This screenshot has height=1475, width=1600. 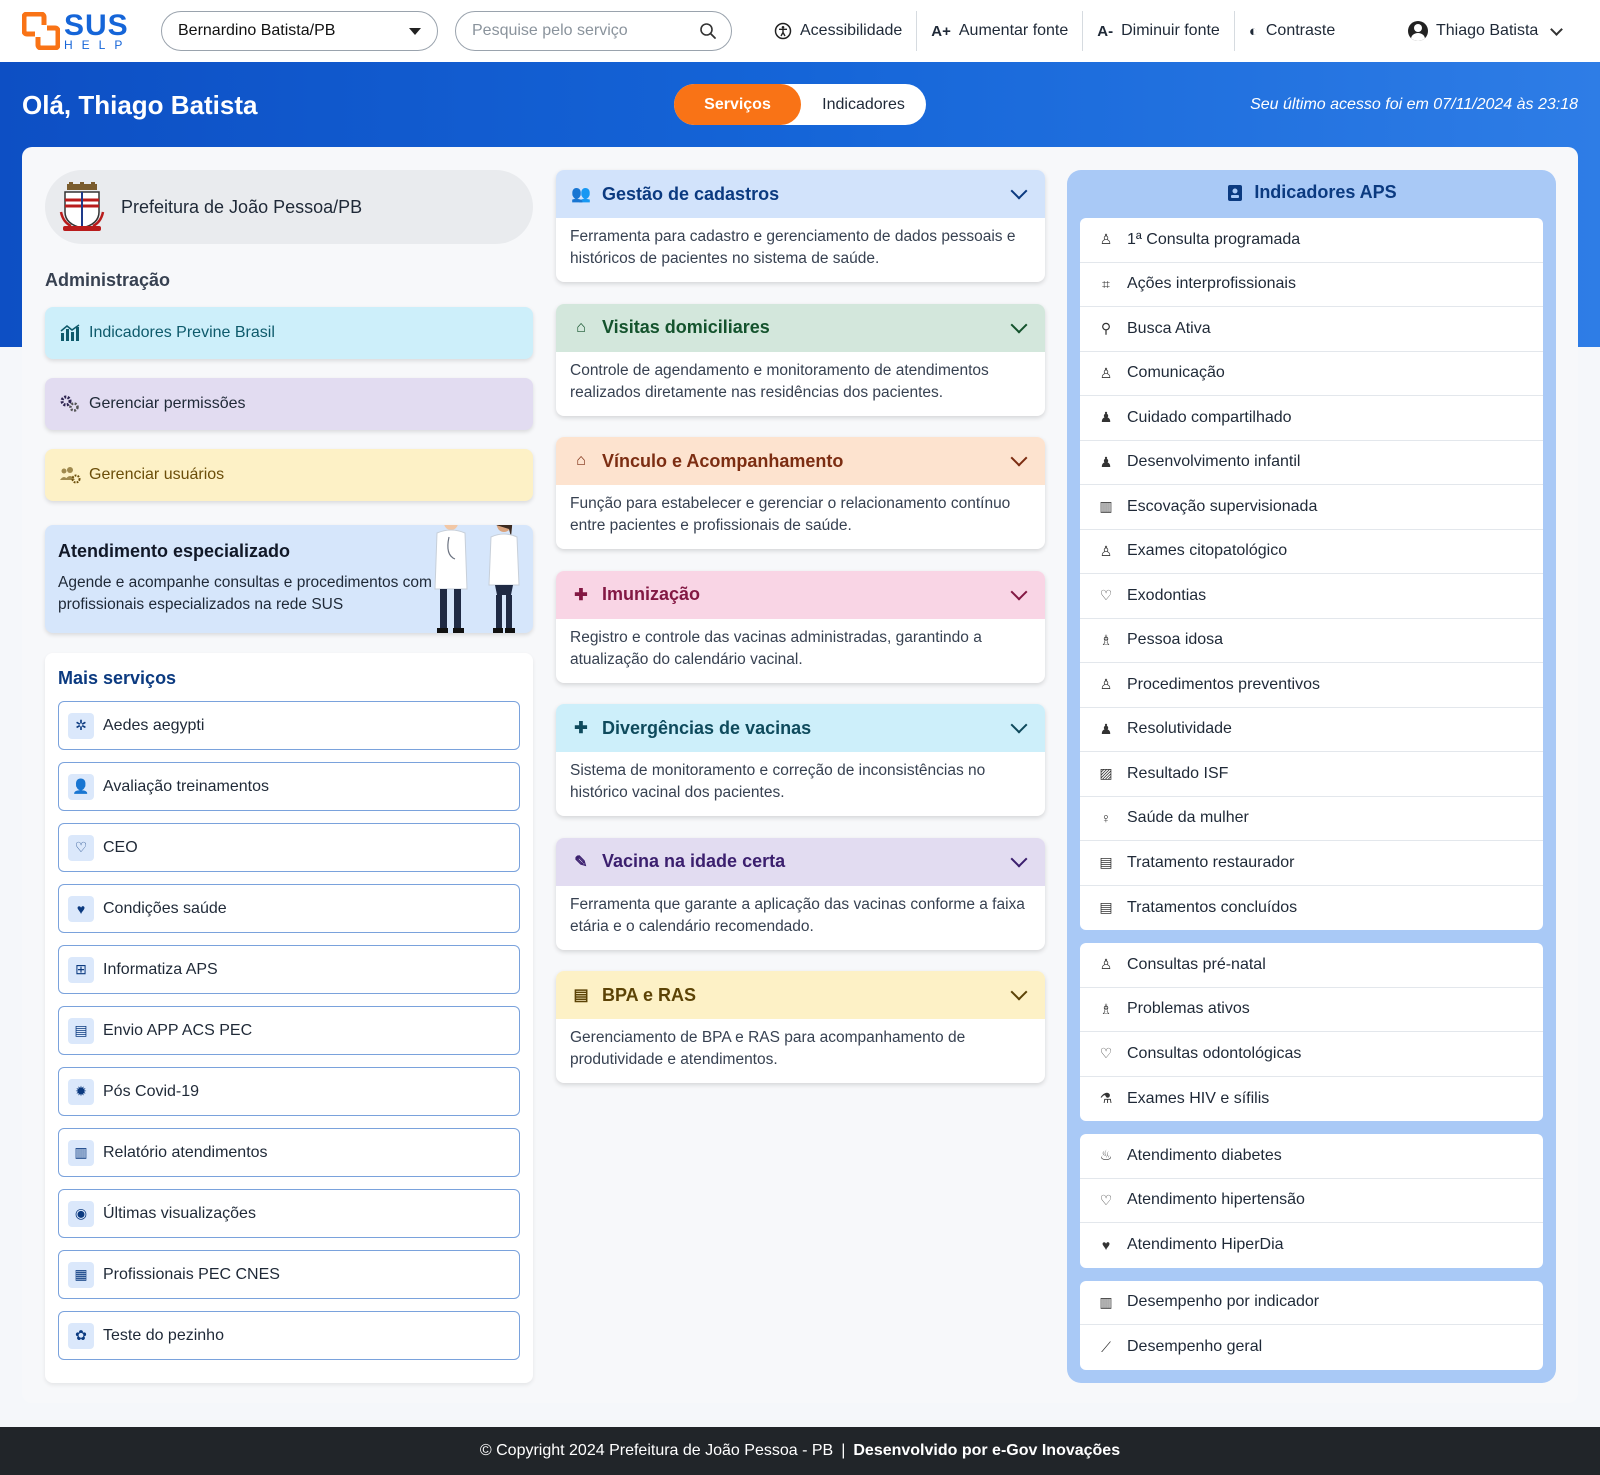 I want to click on service-card-header: ✚ Divergências de vacinas, so click(x=800, y=728).